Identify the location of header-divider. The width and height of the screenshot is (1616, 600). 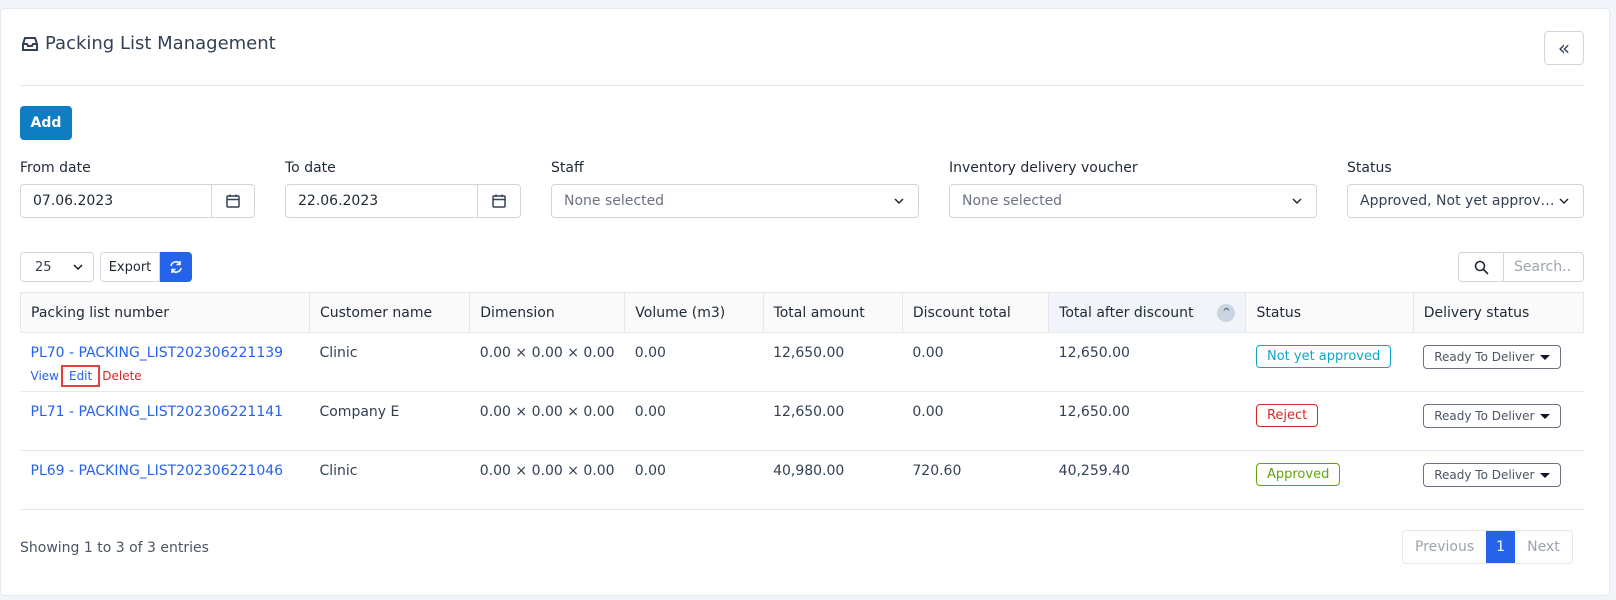
(802, 85).